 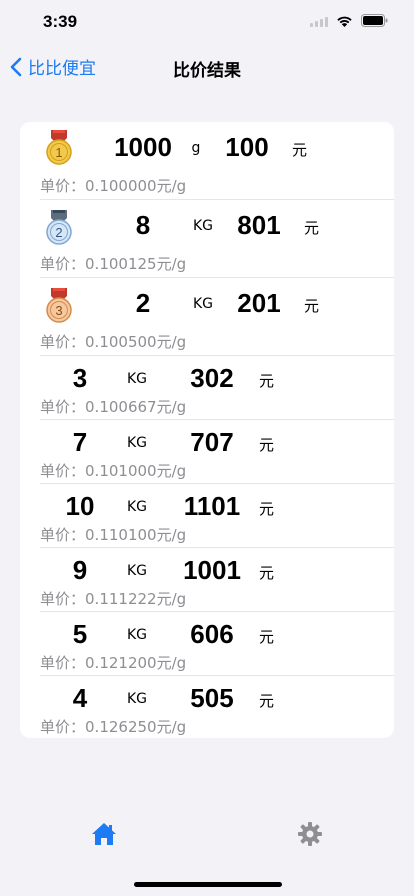 I want to click on unit-price-value: 0.111222元/g, so click(x=136, y=599).